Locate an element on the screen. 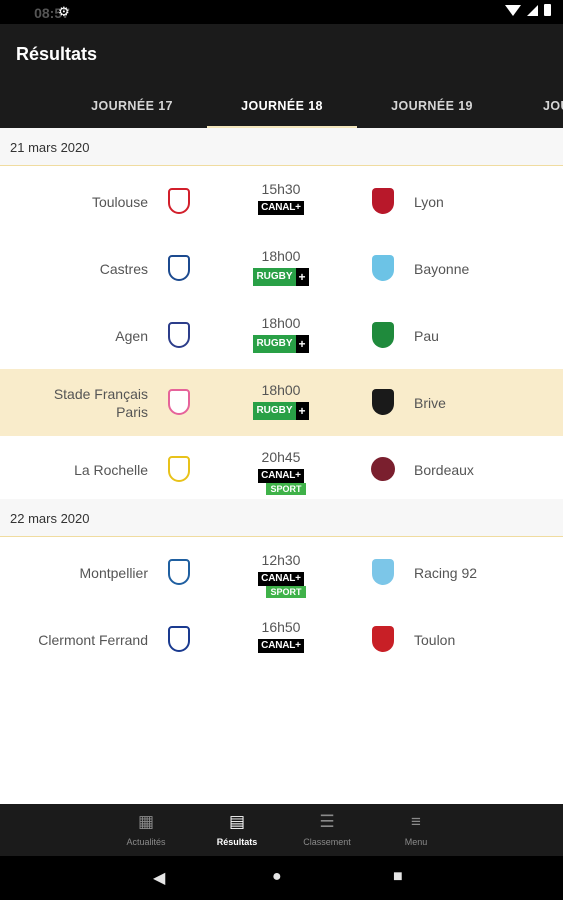 The width and height of the screenshot is (563, 900). tab-round-17: JOURNÉE 17 is located at coordinates (132, 106).